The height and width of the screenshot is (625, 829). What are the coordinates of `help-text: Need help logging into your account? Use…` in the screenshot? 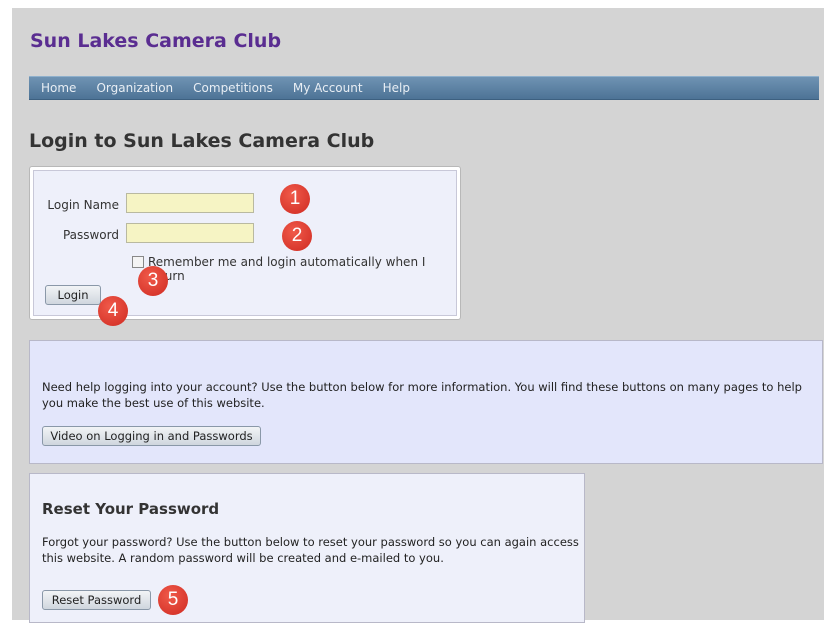 It's located at (422, 395).